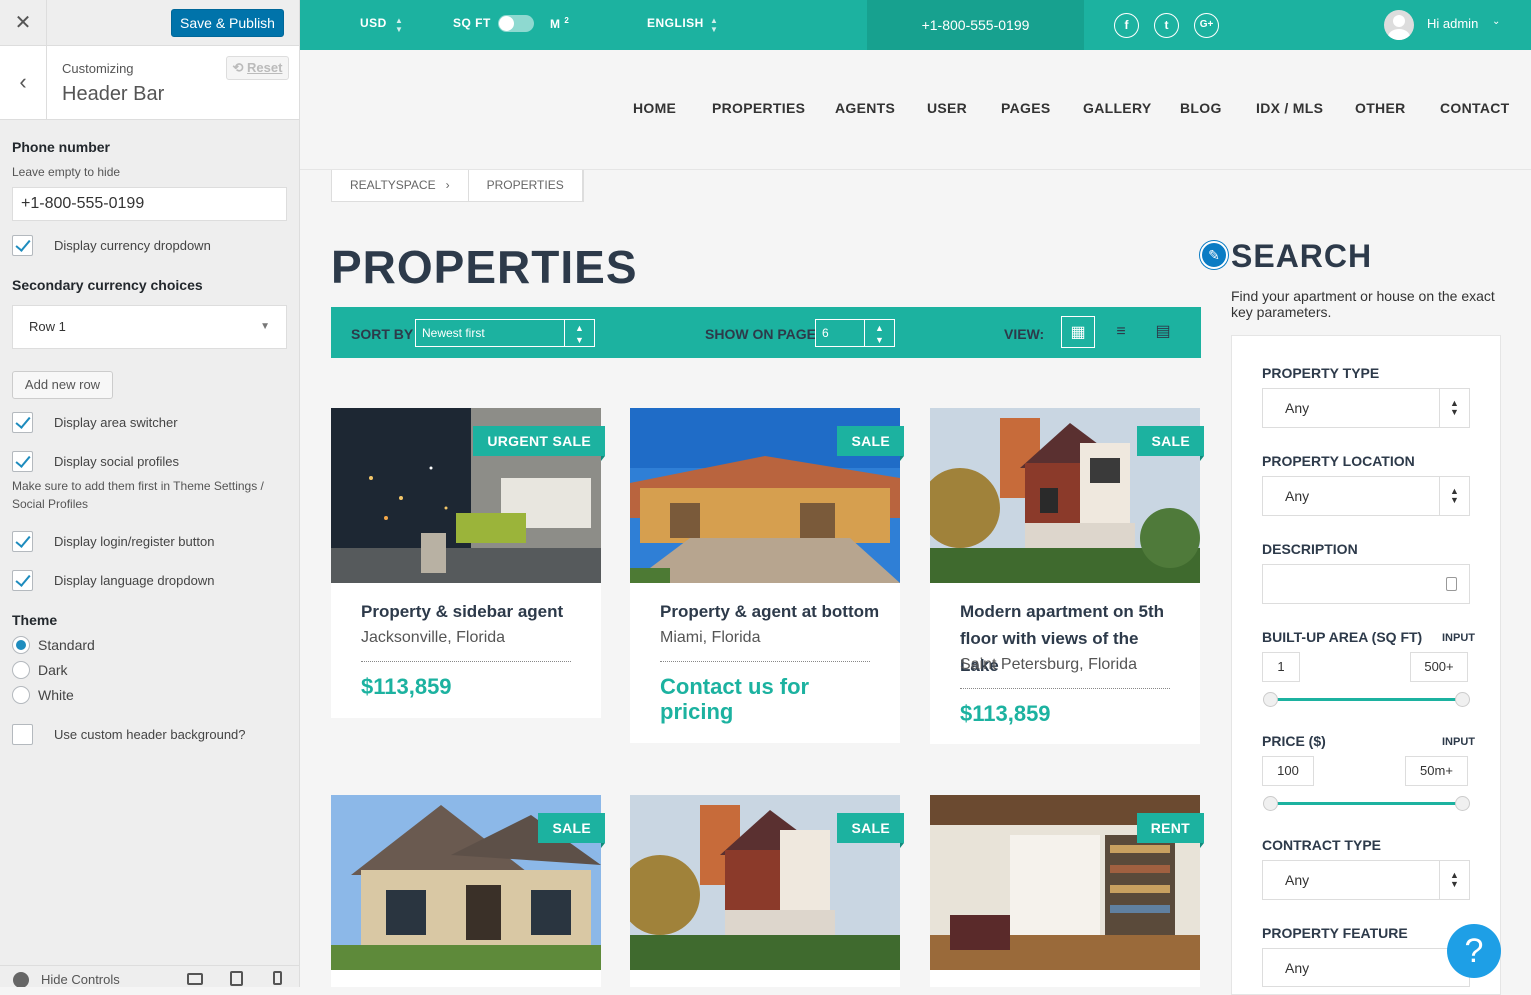  Describe the element at coordinates (277, 978) in the screenshot. I see `mobile-preview-icon` at that location.